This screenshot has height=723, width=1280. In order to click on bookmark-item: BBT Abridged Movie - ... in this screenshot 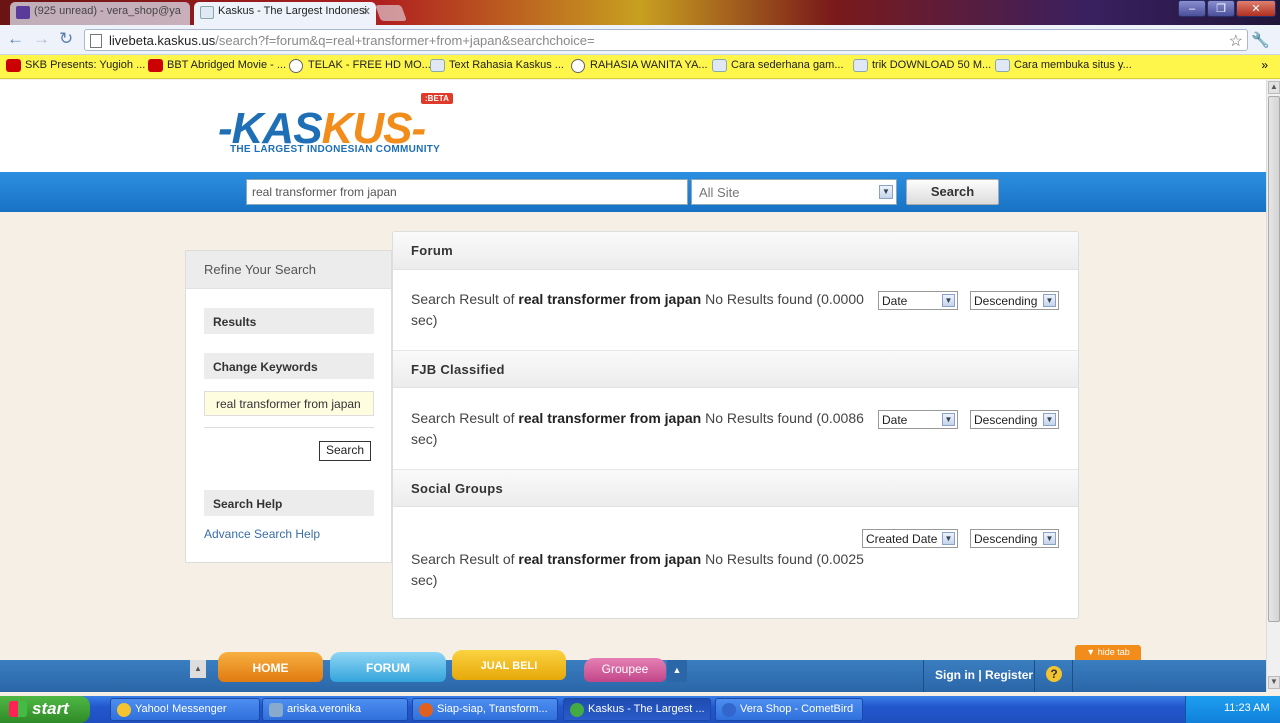, I will do `click(217, 65)`.